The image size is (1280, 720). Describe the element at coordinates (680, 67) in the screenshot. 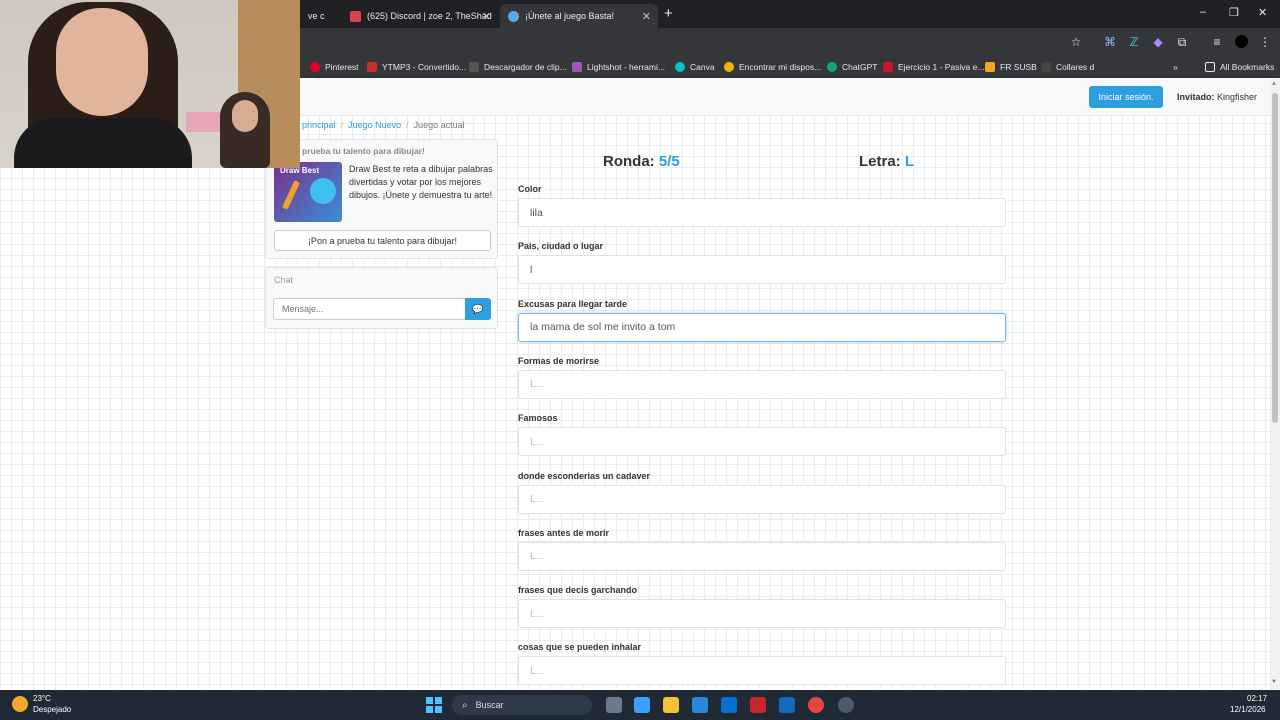

I see `canva-icon` at that location.